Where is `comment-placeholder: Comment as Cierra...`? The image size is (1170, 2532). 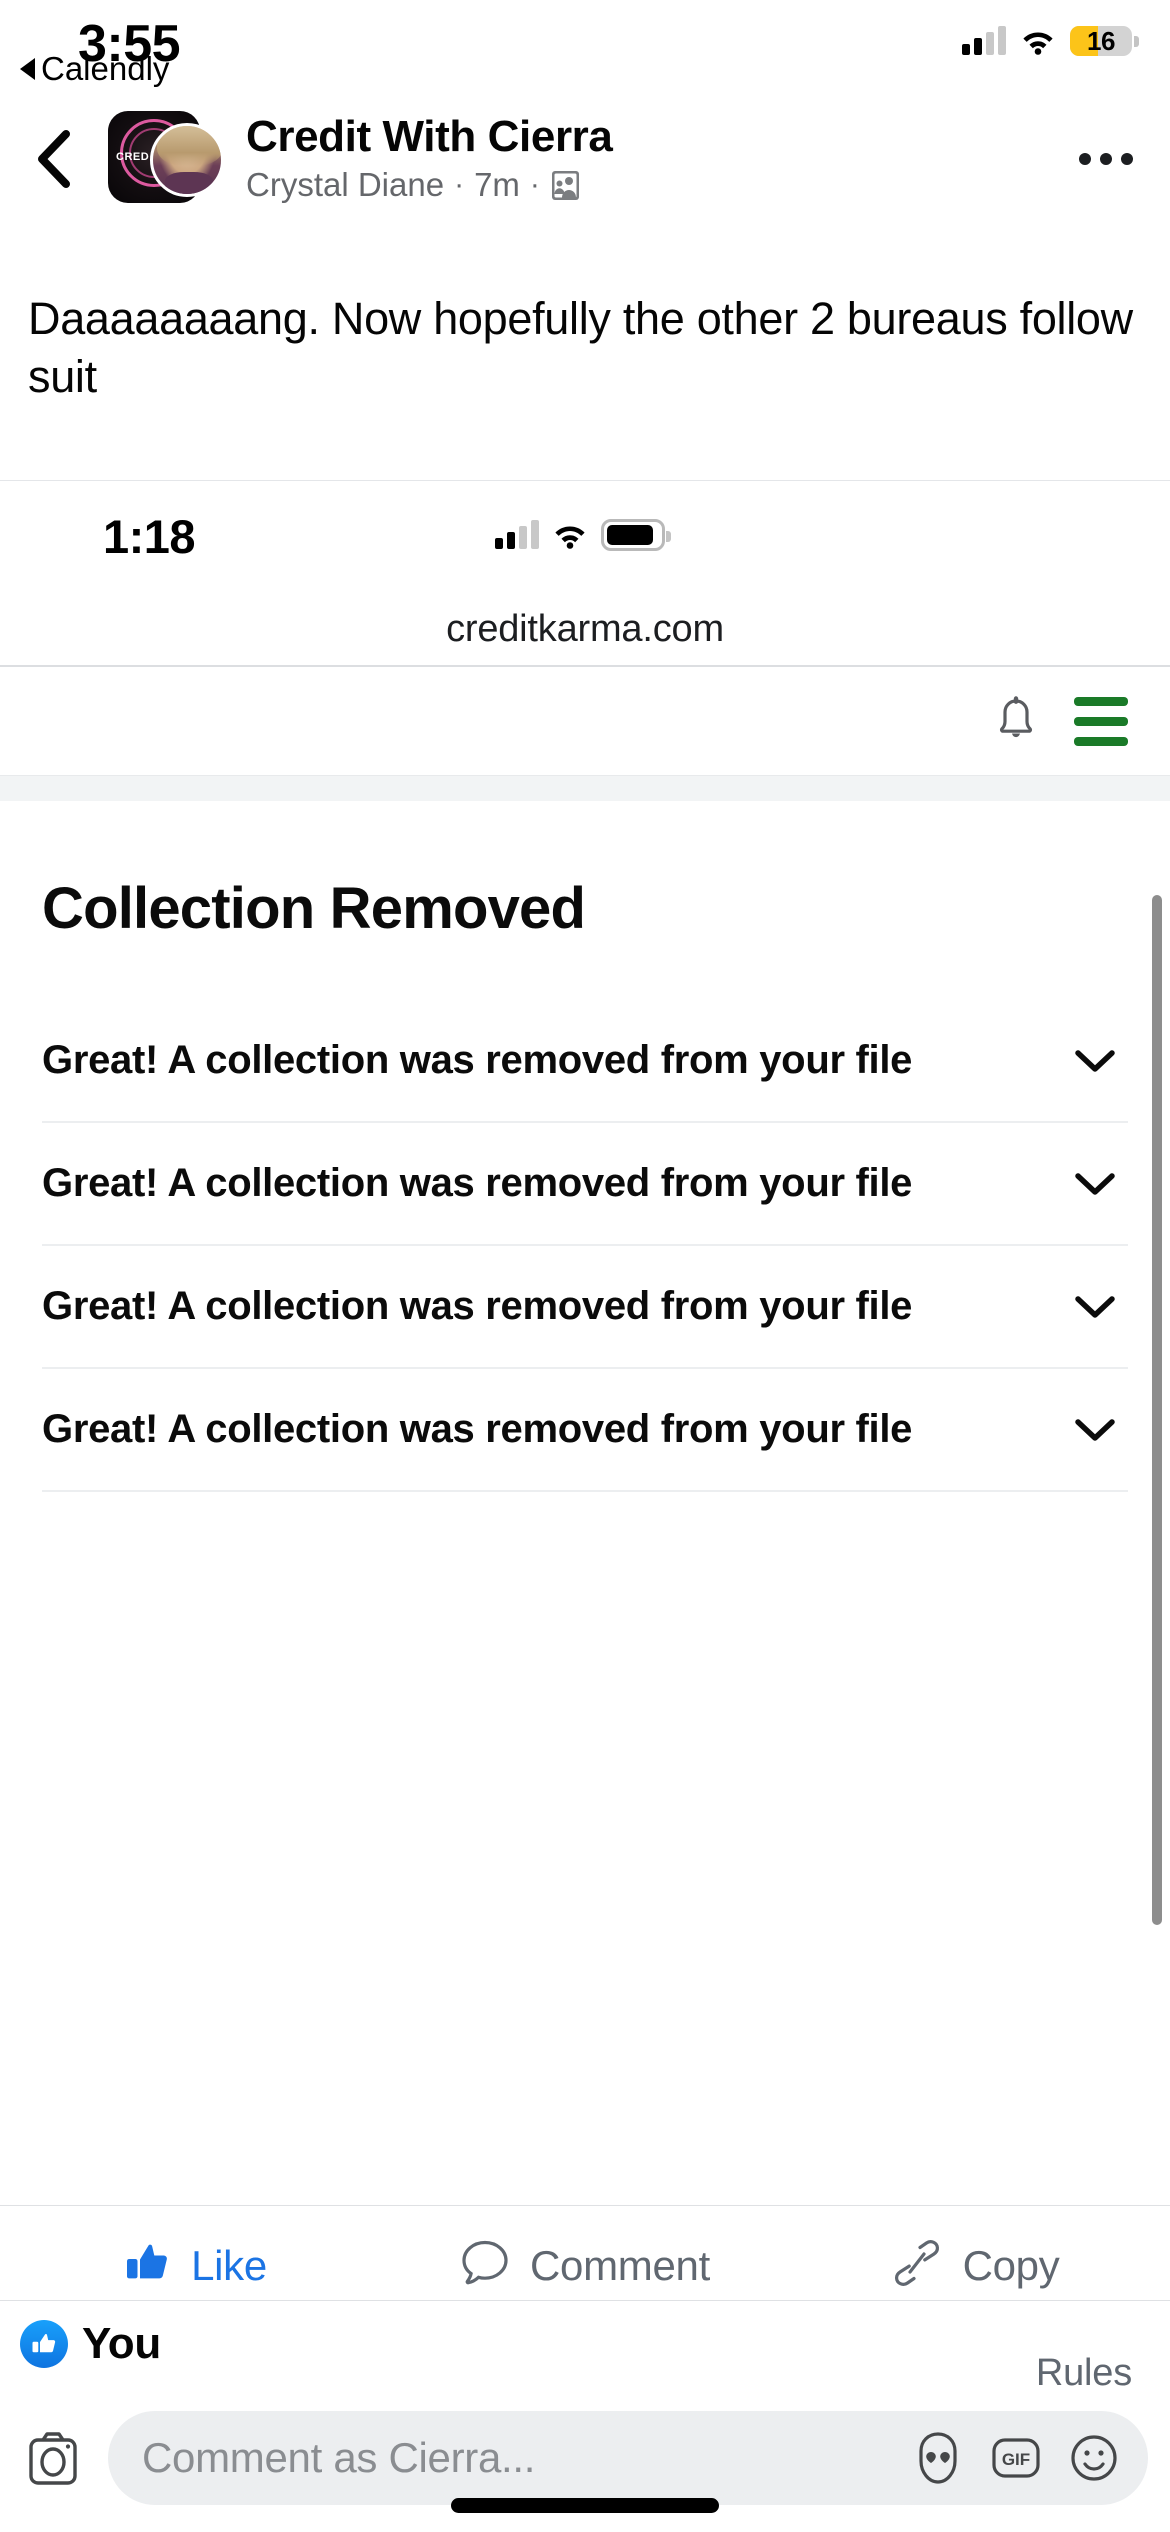 comment-placeholder: Comment as Cierra... is located at coordinates (339, 2457).